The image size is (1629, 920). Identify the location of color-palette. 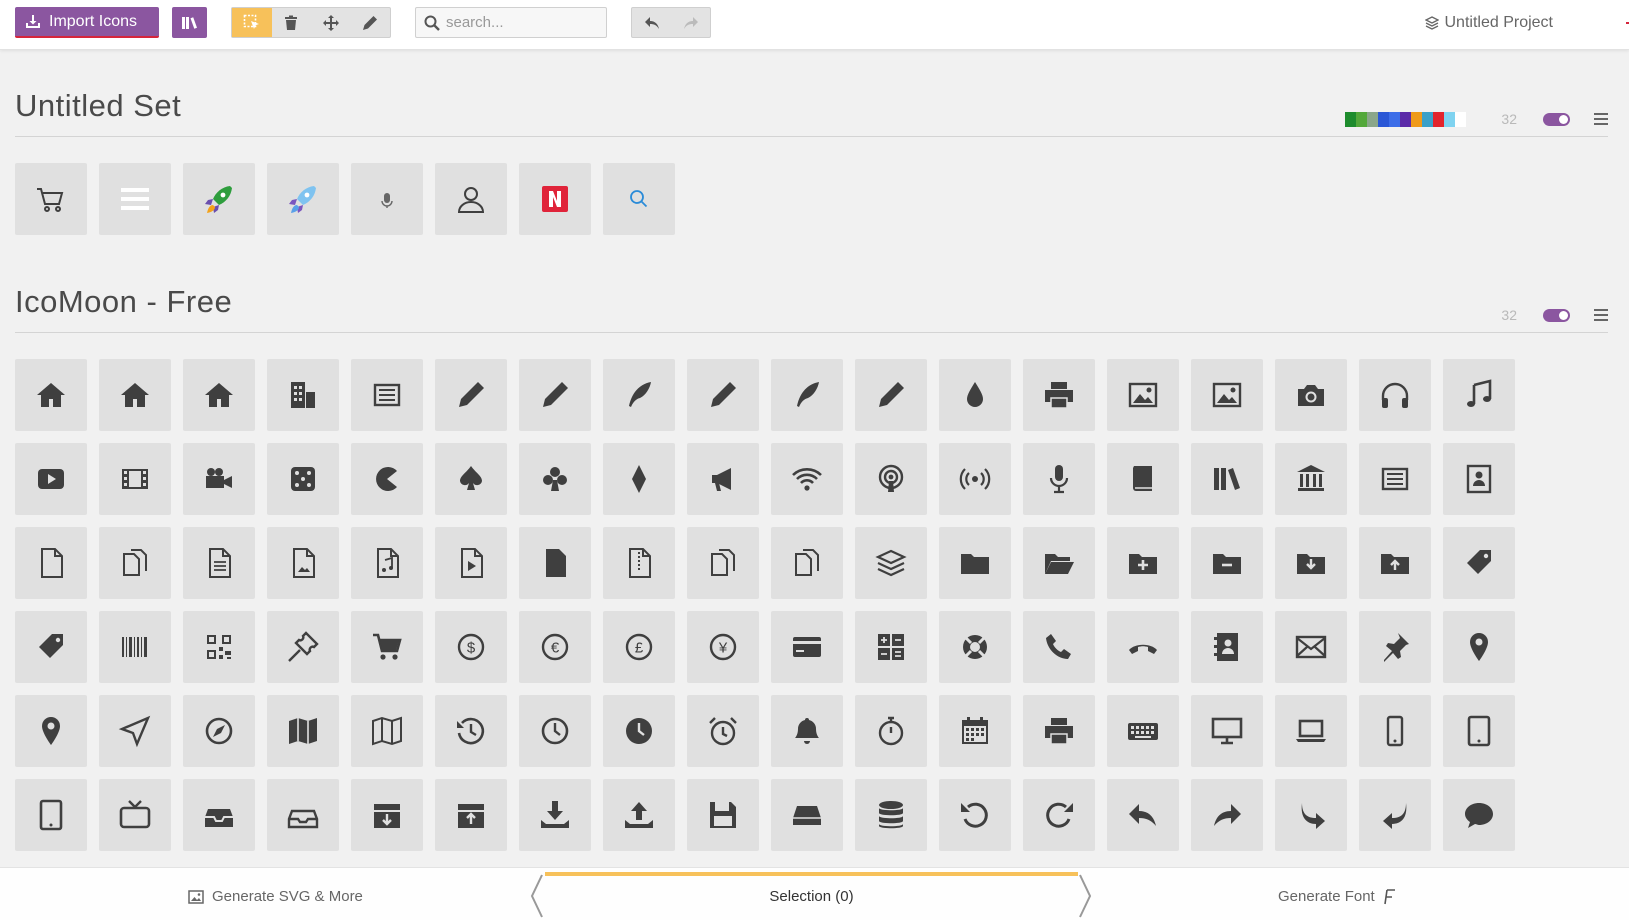
(1406, 119).